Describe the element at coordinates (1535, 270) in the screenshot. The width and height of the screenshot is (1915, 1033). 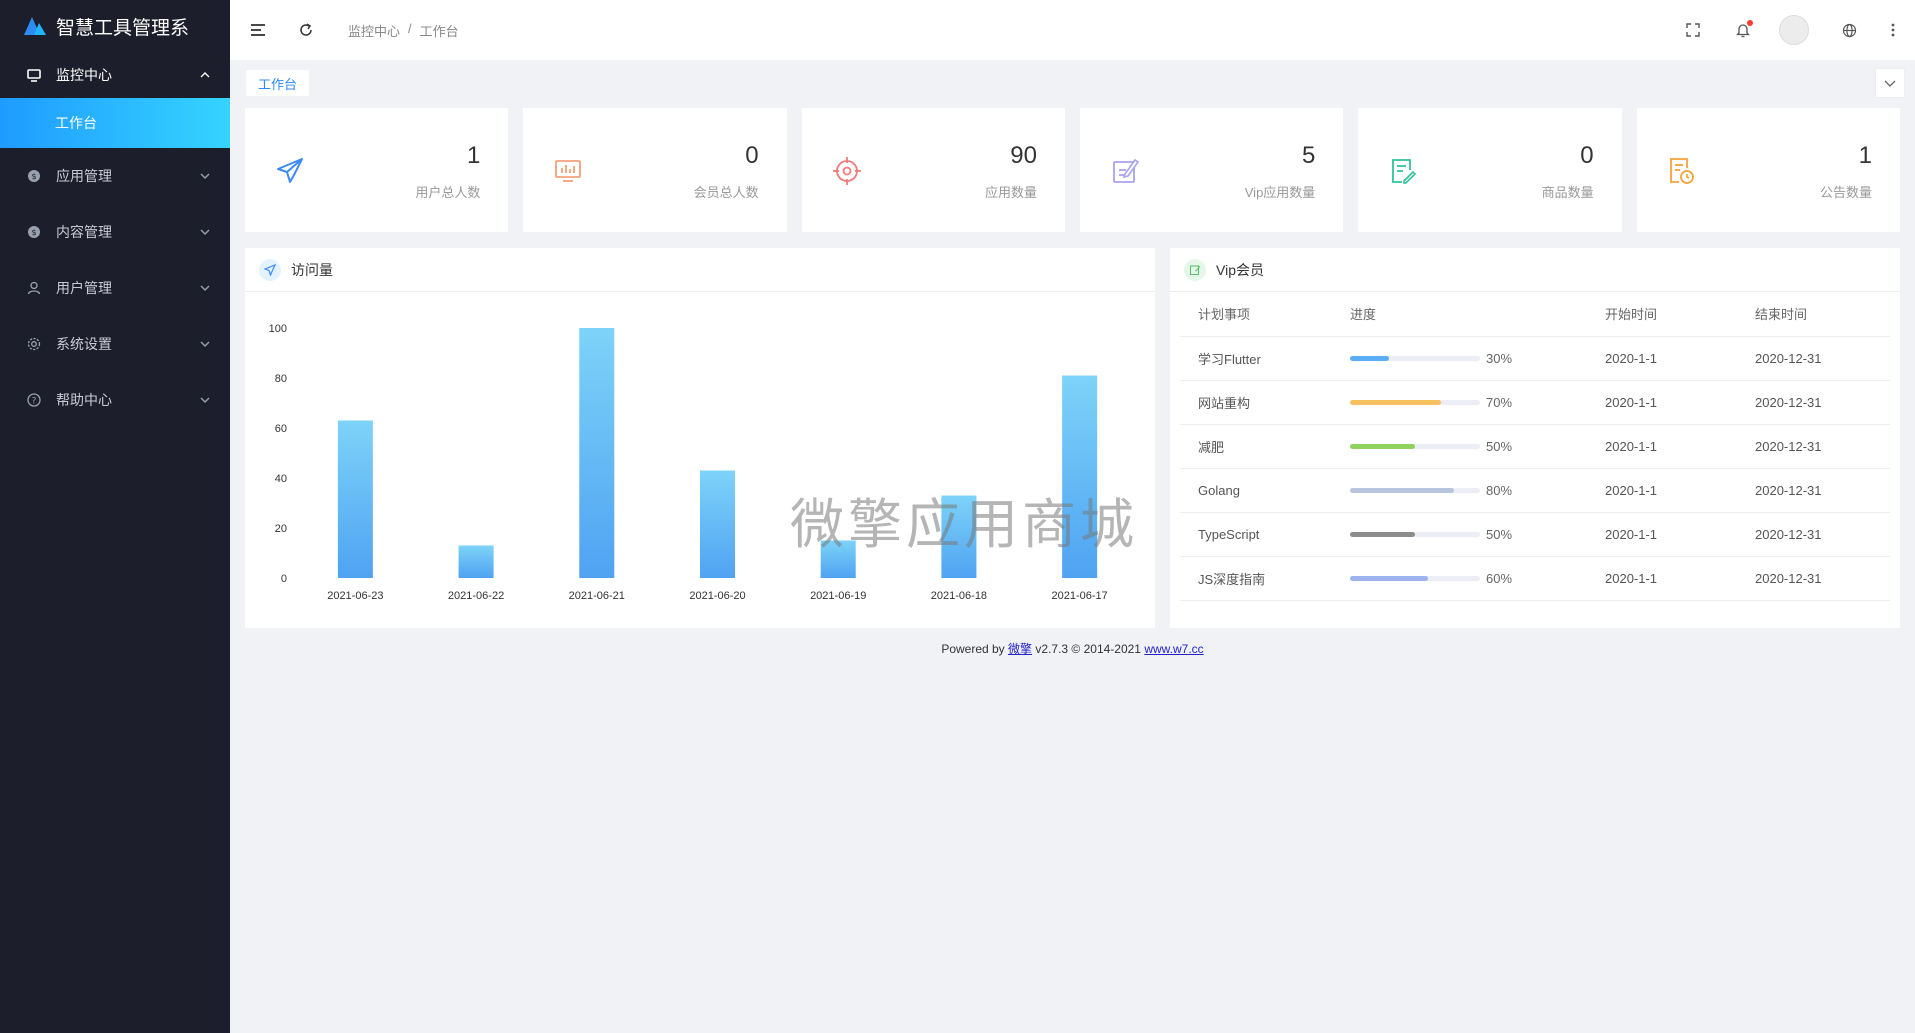
I see `vip-panel-header: Vip会员` at that location.